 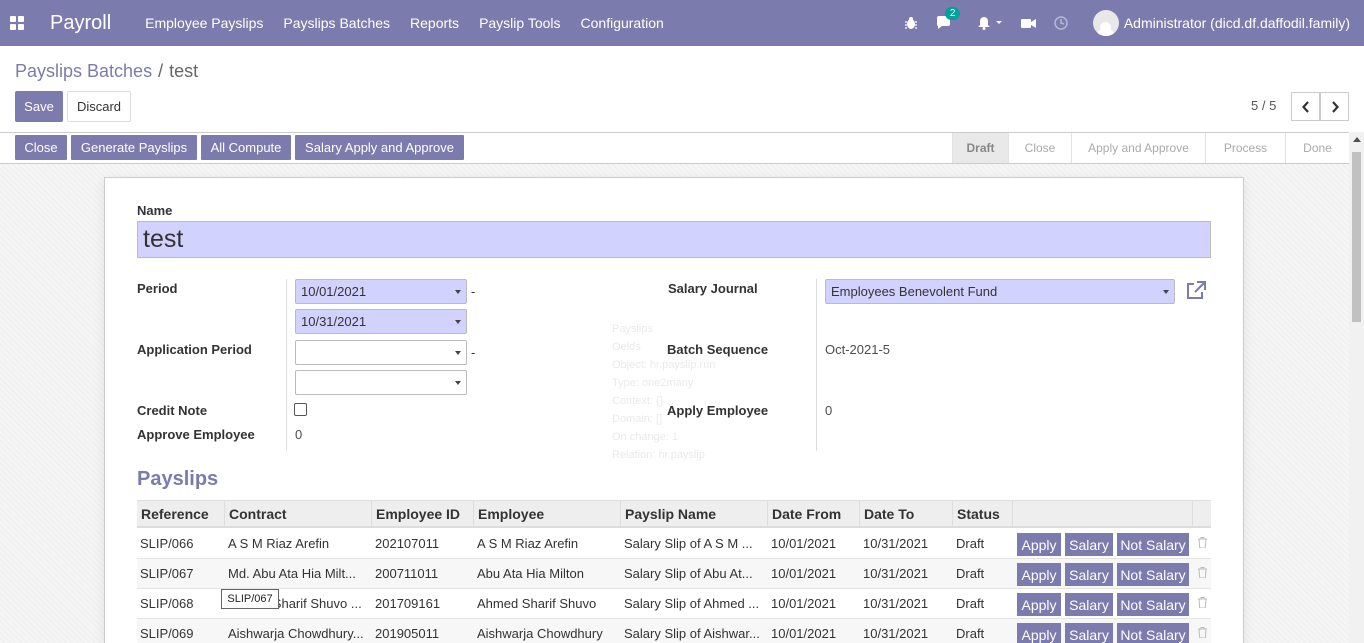 I want to click on stage-close: Close, so click(x=1039, y=148).